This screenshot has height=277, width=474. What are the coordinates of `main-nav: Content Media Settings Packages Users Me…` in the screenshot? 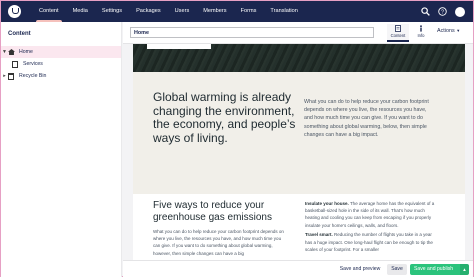 It's located at (168, 11).